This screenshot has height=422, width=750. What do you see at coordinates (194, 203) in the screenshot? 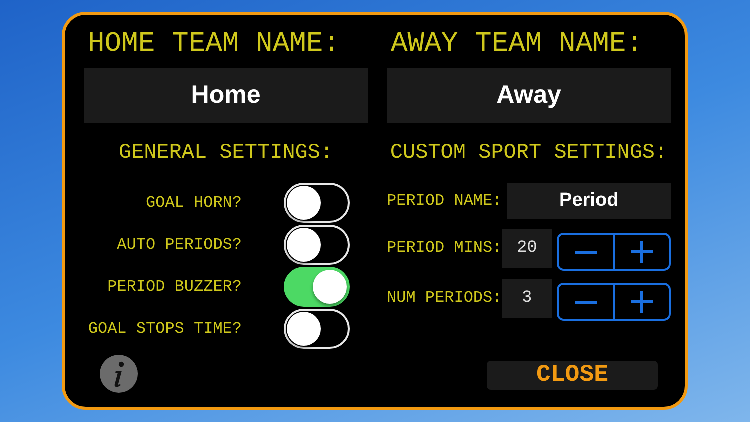
I see `setting-label: GOAL HORN?` at bounding box center [194, 203].